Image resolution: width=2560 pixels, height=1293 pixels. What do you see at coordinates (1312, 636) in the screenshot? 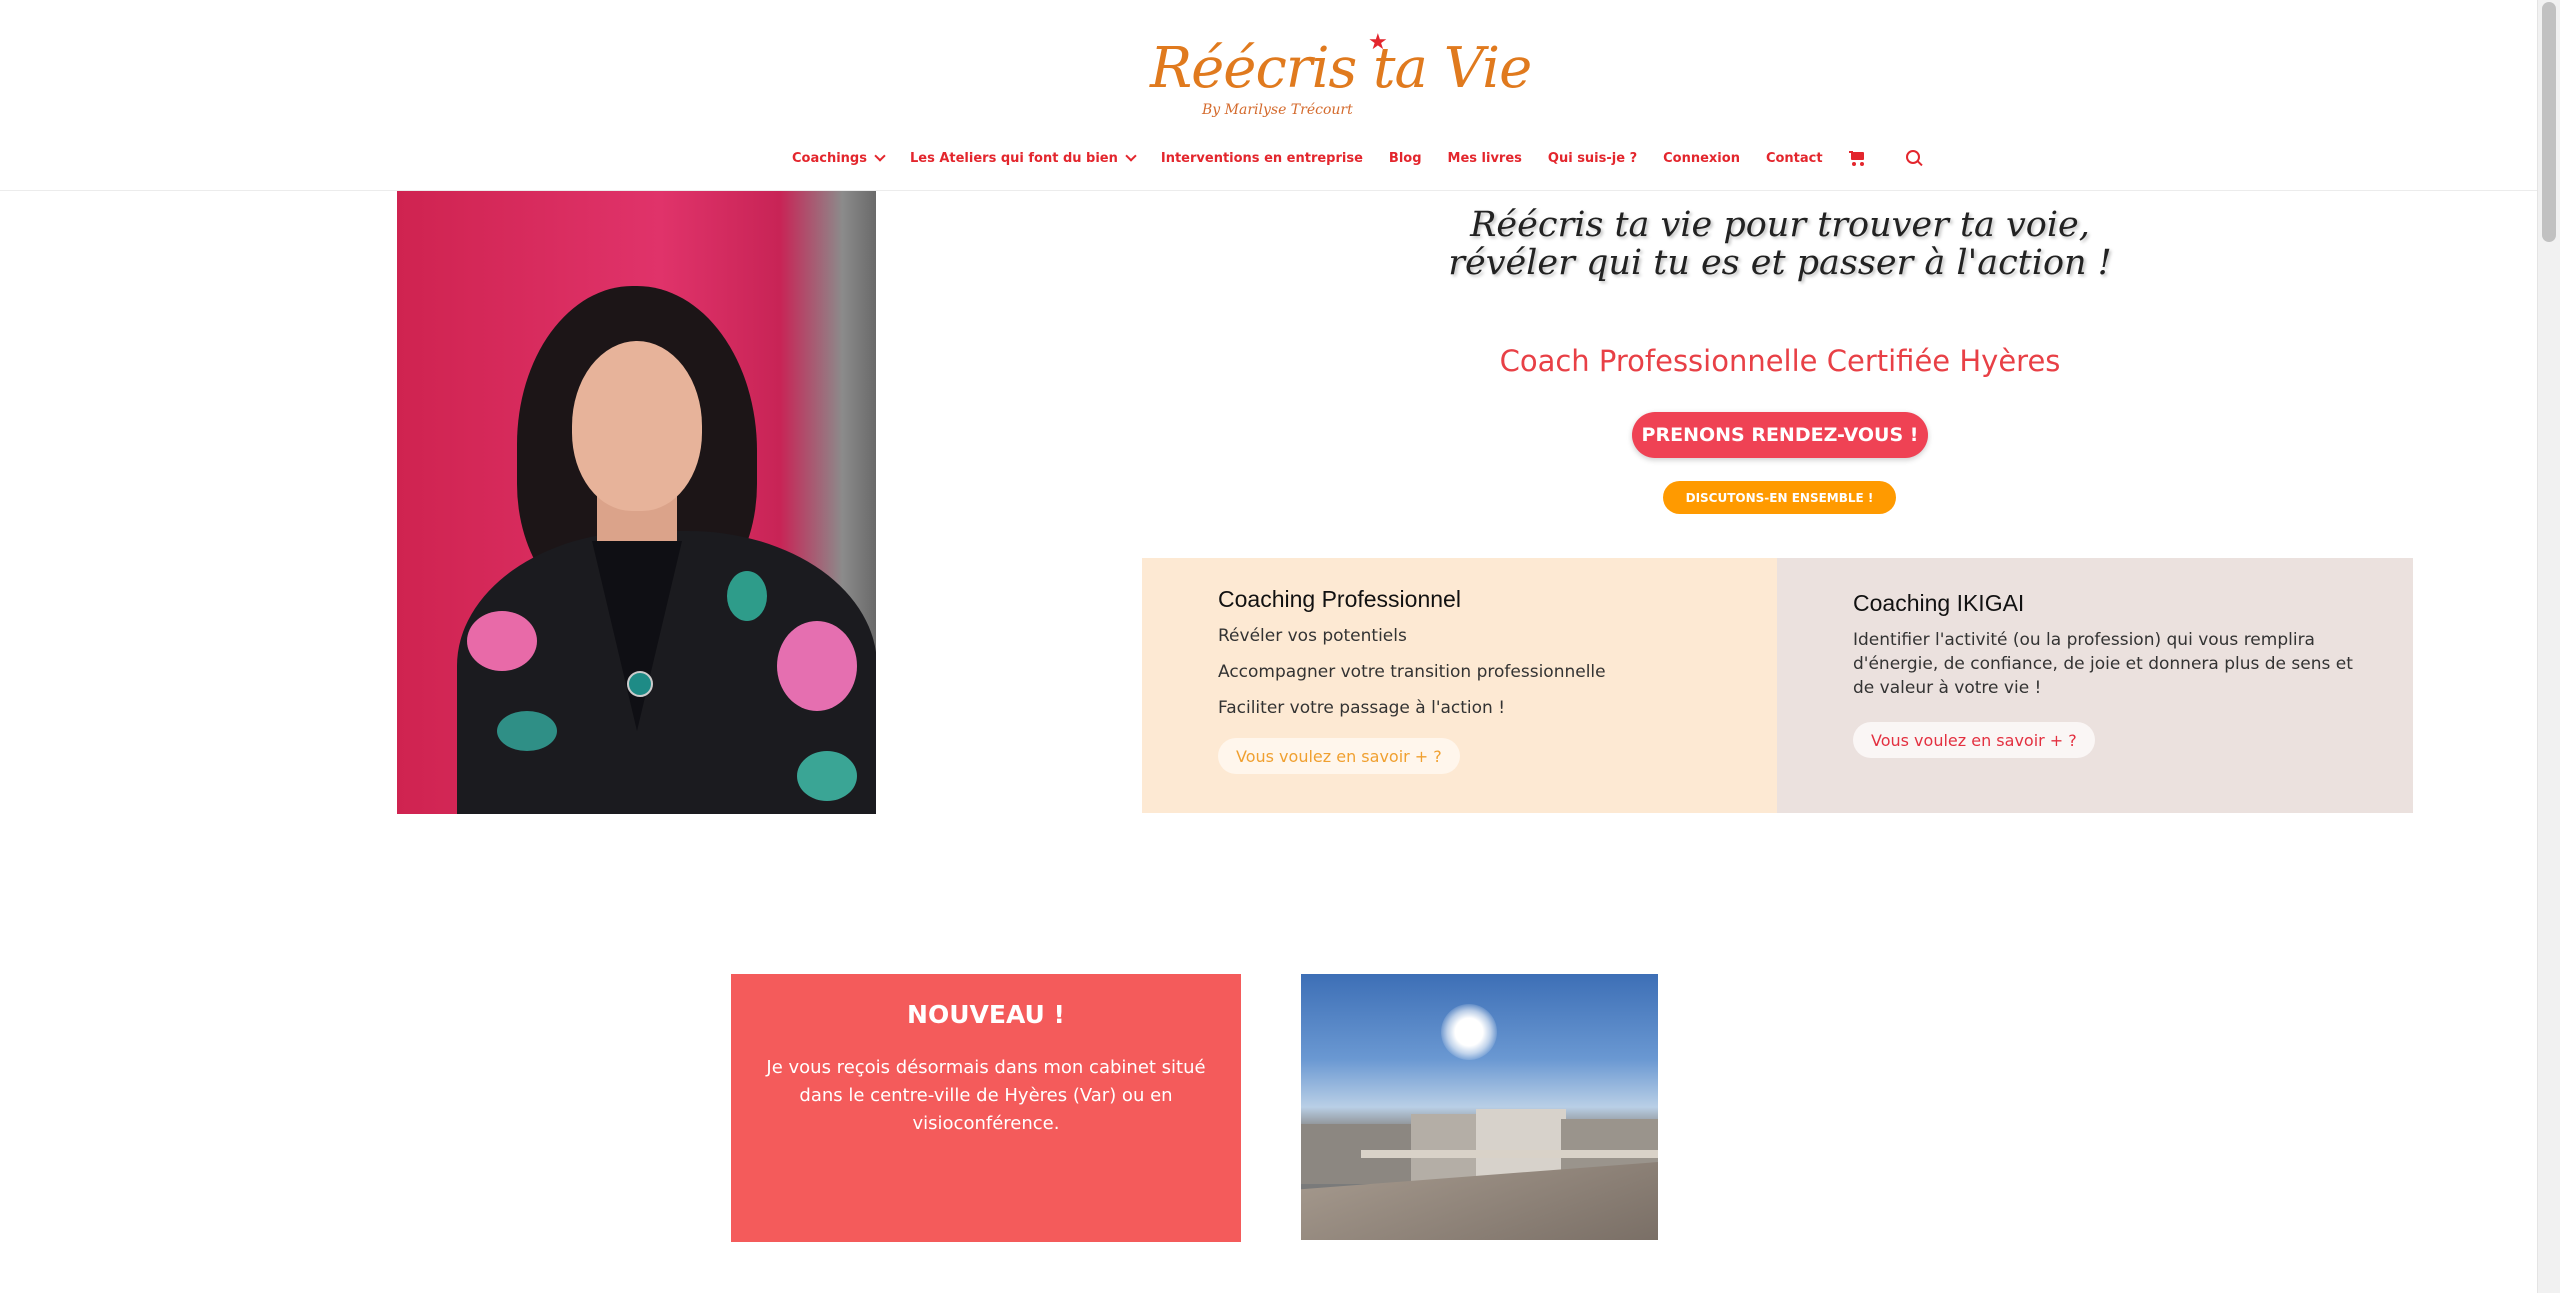
I see `card-line: Révéler vos potentiels` at bounding box center [1312, 636].